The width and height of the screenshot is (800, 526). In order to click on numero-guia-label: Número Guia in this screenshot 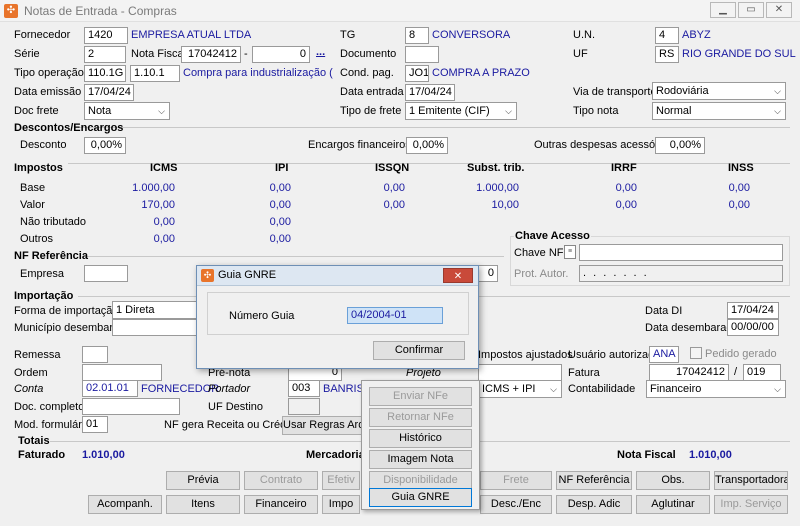, I will do `click(262, 316)`.